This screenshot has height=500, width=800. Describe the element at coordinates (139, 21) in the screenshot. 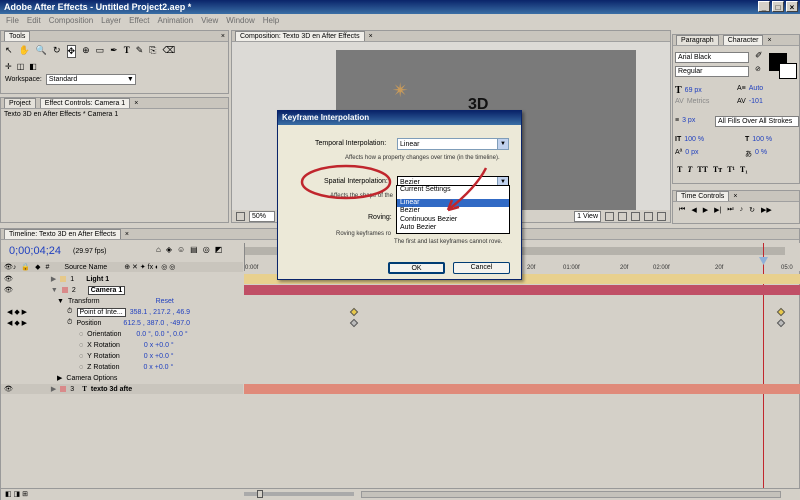

I see `menu-effect: Effect` at that location.